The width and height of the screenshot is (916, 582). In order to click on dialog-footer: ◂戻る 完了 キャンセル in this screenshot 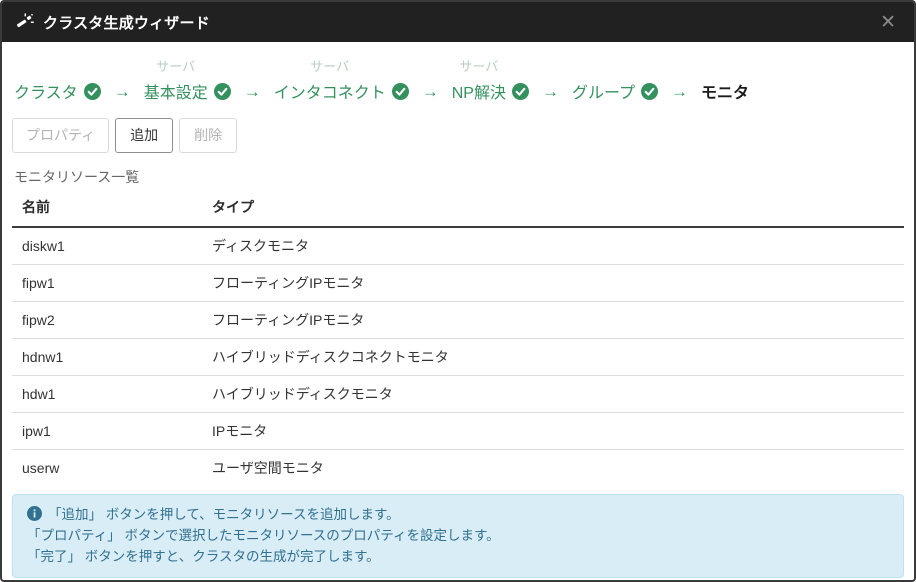, I will do `click(458, 579)`.